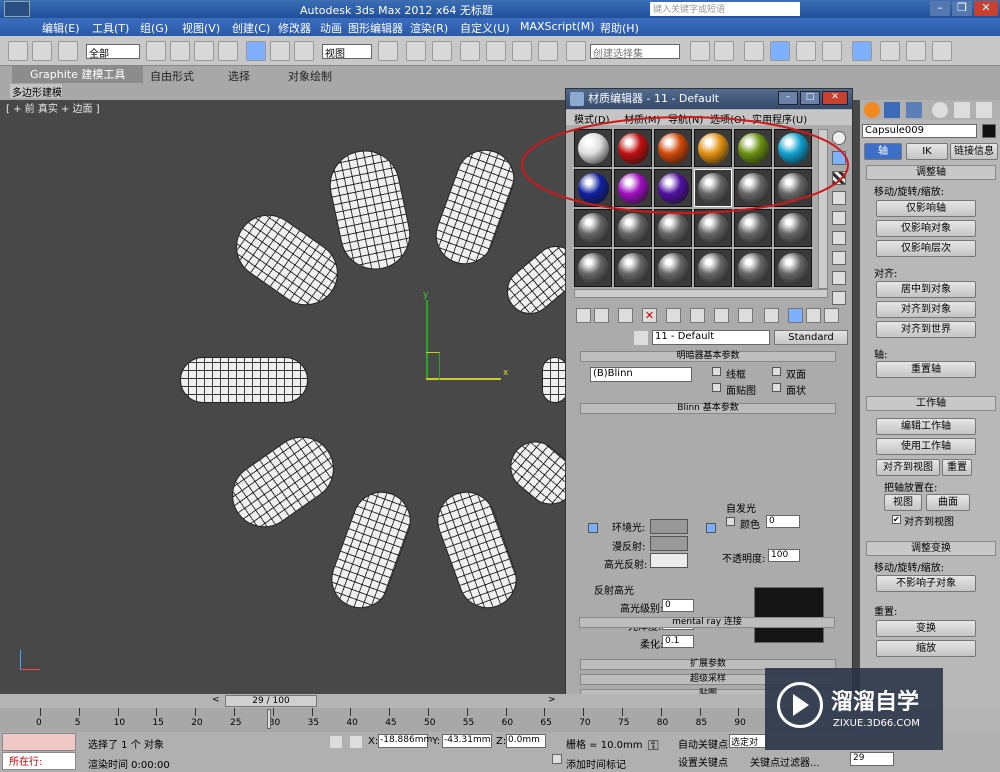  I want to click on spec-level-spinner: 0, so click(678, 605).